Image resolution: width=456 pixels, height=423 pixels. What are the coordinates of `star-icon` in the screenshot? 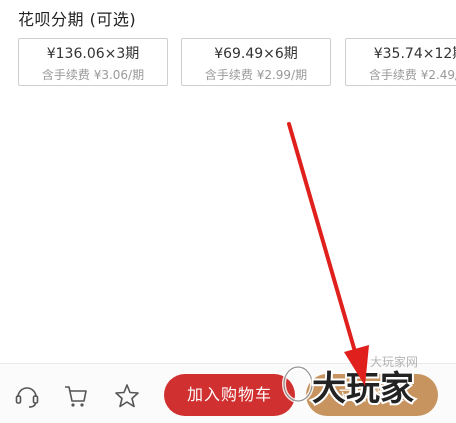 It's located at (127, 396).